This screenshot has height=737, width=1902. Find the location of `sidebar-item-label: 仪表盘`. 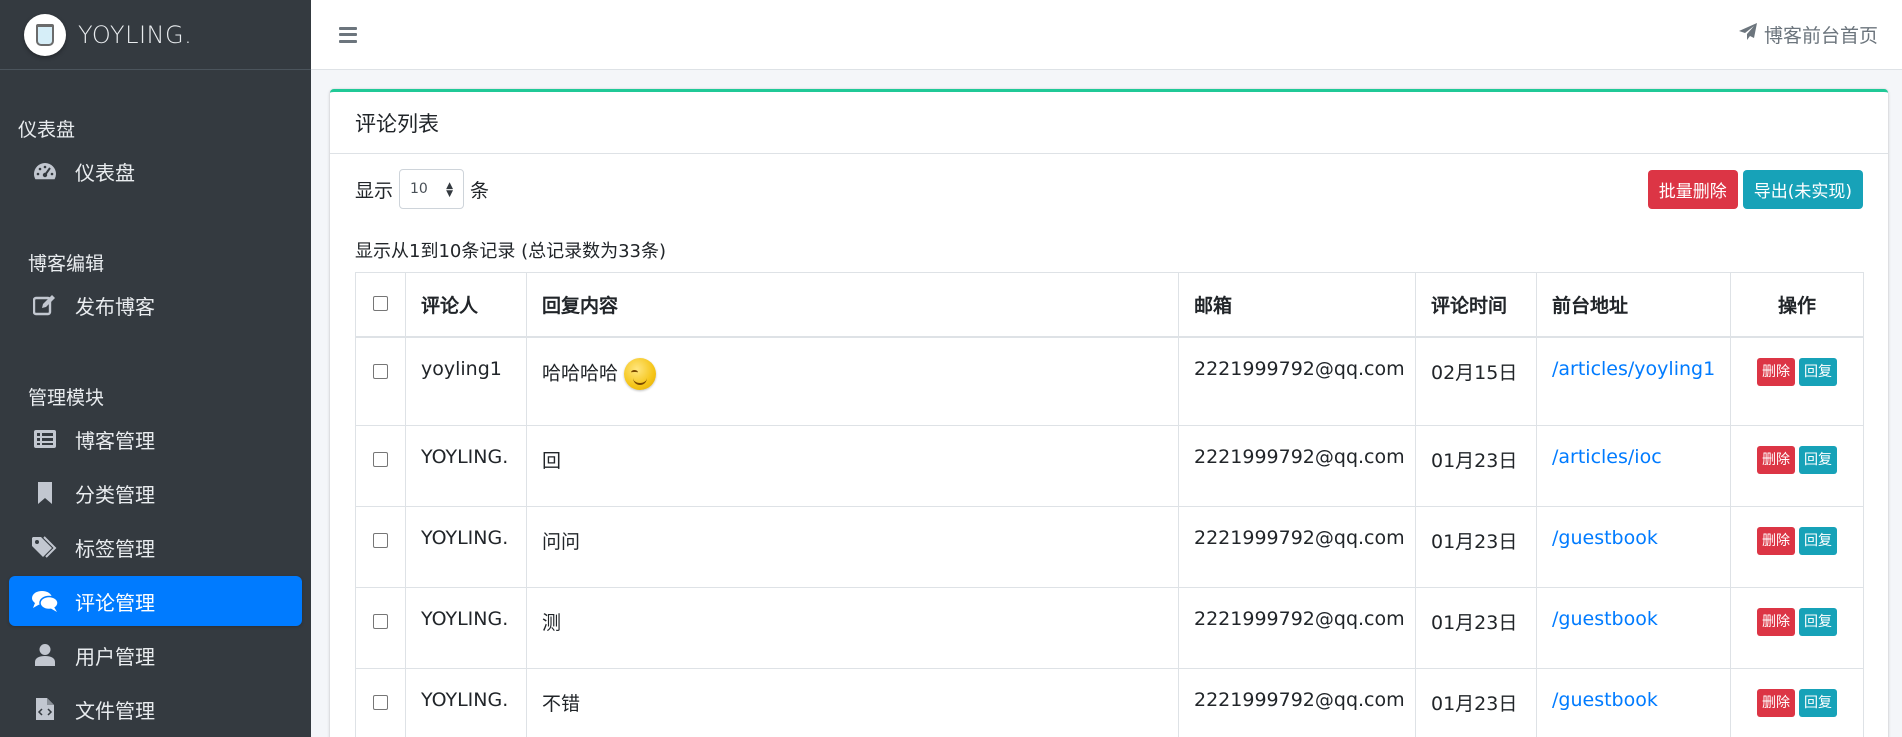

sidebar-item-label: 仪表盘 is located at coordinates (105, 172).